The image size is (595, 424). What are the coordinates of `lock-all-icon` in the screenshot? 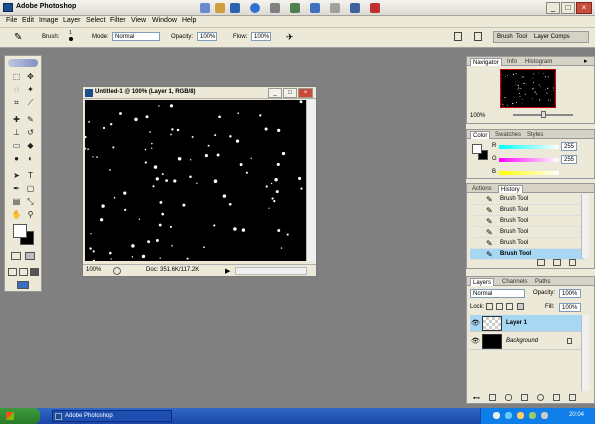 It's located at (520, 306).